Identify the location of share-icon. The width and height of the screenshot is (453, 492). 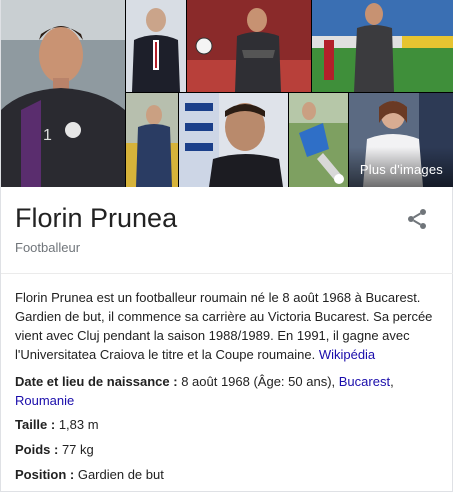
(417, 219).